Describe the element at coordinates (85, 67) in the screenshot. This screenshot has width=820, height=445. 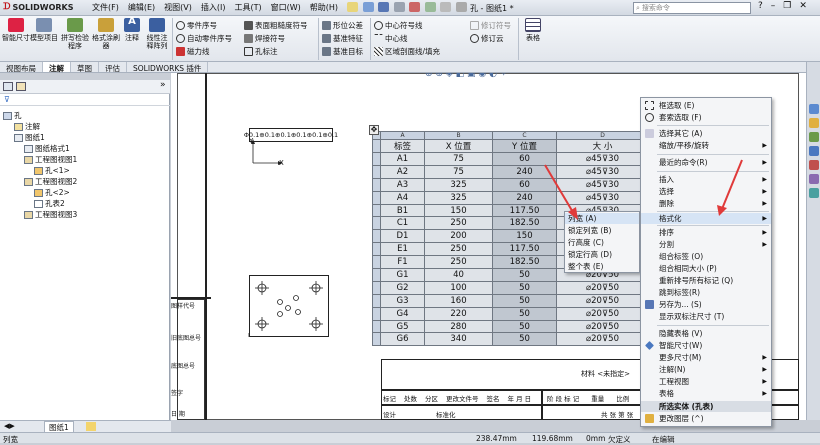
I see `tab-sketch: 草图` at that location.